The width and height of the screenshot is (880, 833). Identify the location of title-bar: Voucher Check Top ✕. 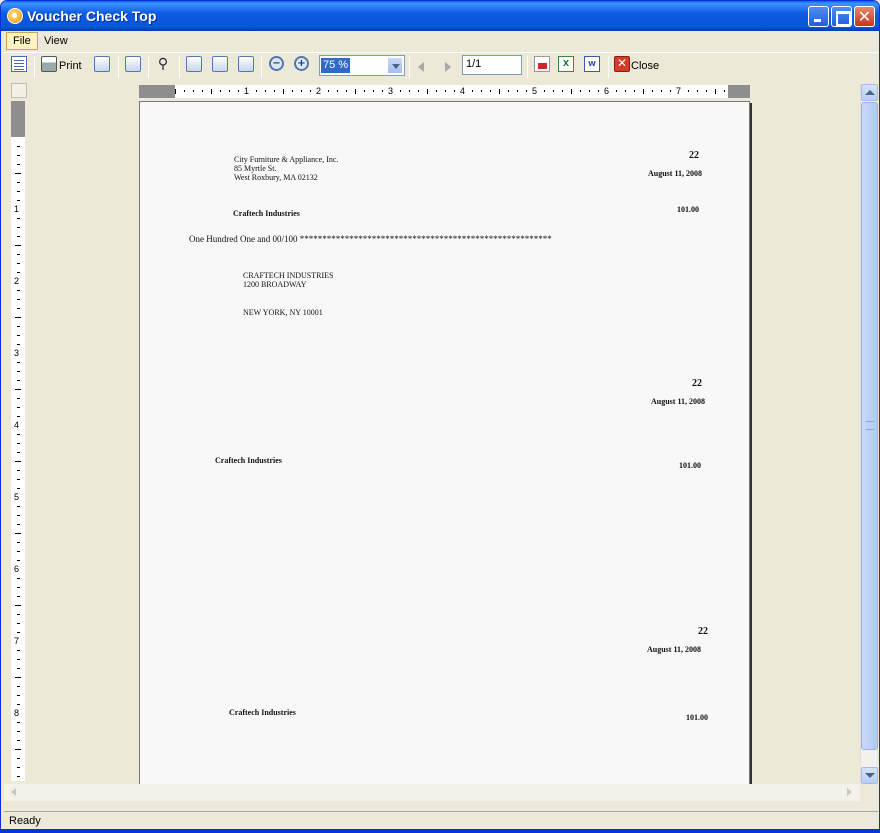
(440, 16).